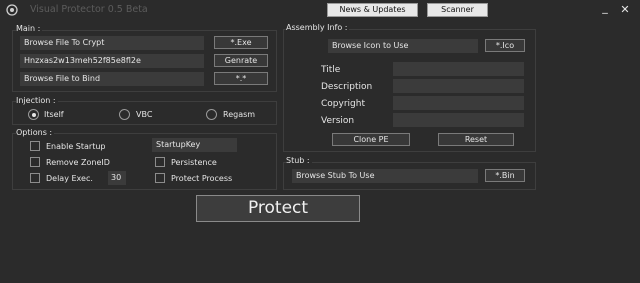 This screenshot has height=283, width=640. Describe the element at coordinates (458, 120) in the screenshot. I see `version-field` at that location.